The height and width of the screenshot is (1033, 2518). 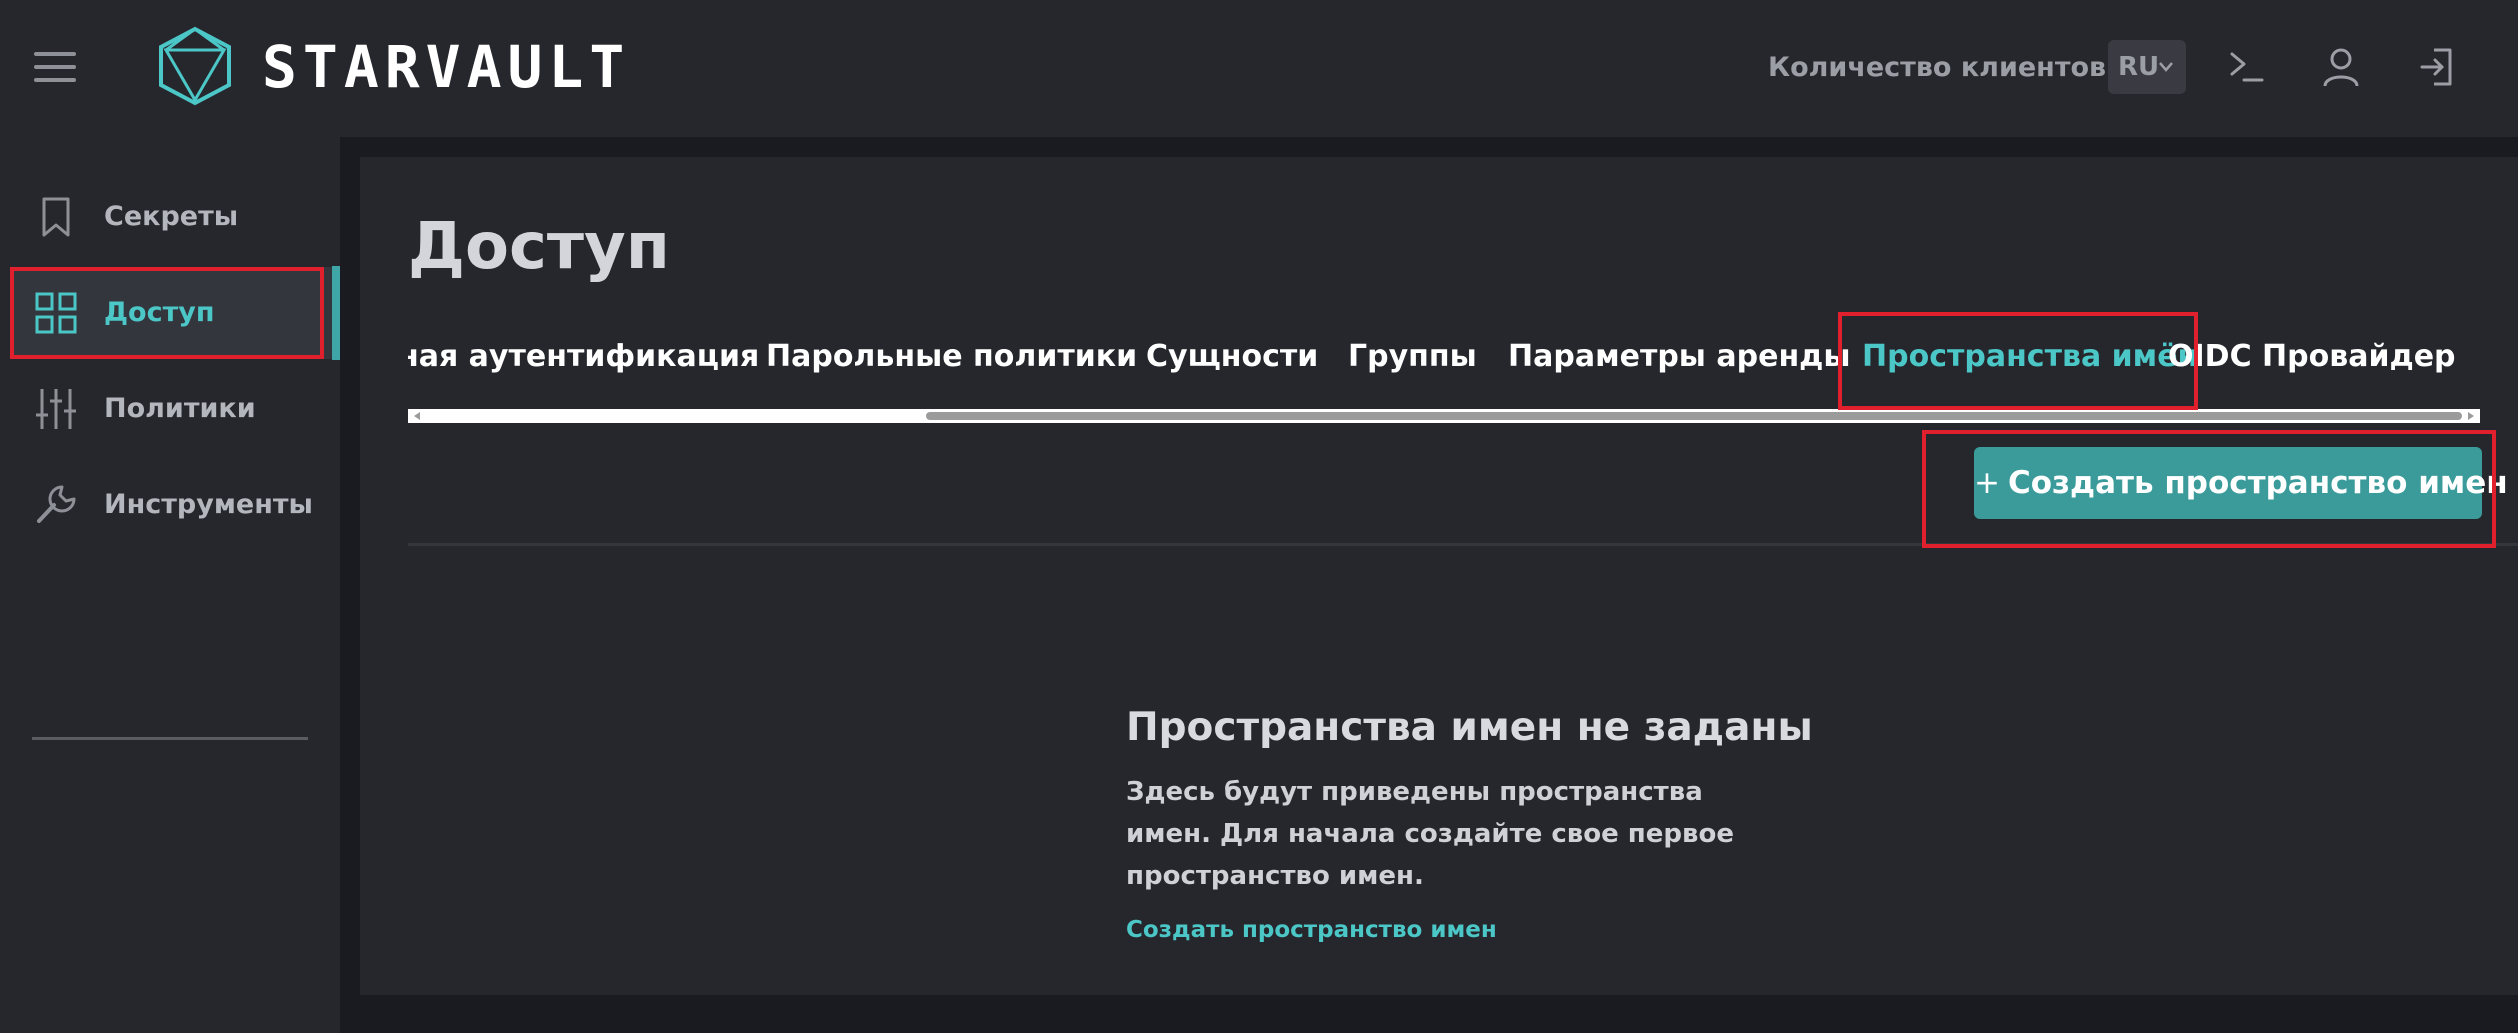 What do you see at coordinates (1937, 68) in the screenshot?
I see `clients-count-link: Количество клиентов` at bounding box center [1937, 68].